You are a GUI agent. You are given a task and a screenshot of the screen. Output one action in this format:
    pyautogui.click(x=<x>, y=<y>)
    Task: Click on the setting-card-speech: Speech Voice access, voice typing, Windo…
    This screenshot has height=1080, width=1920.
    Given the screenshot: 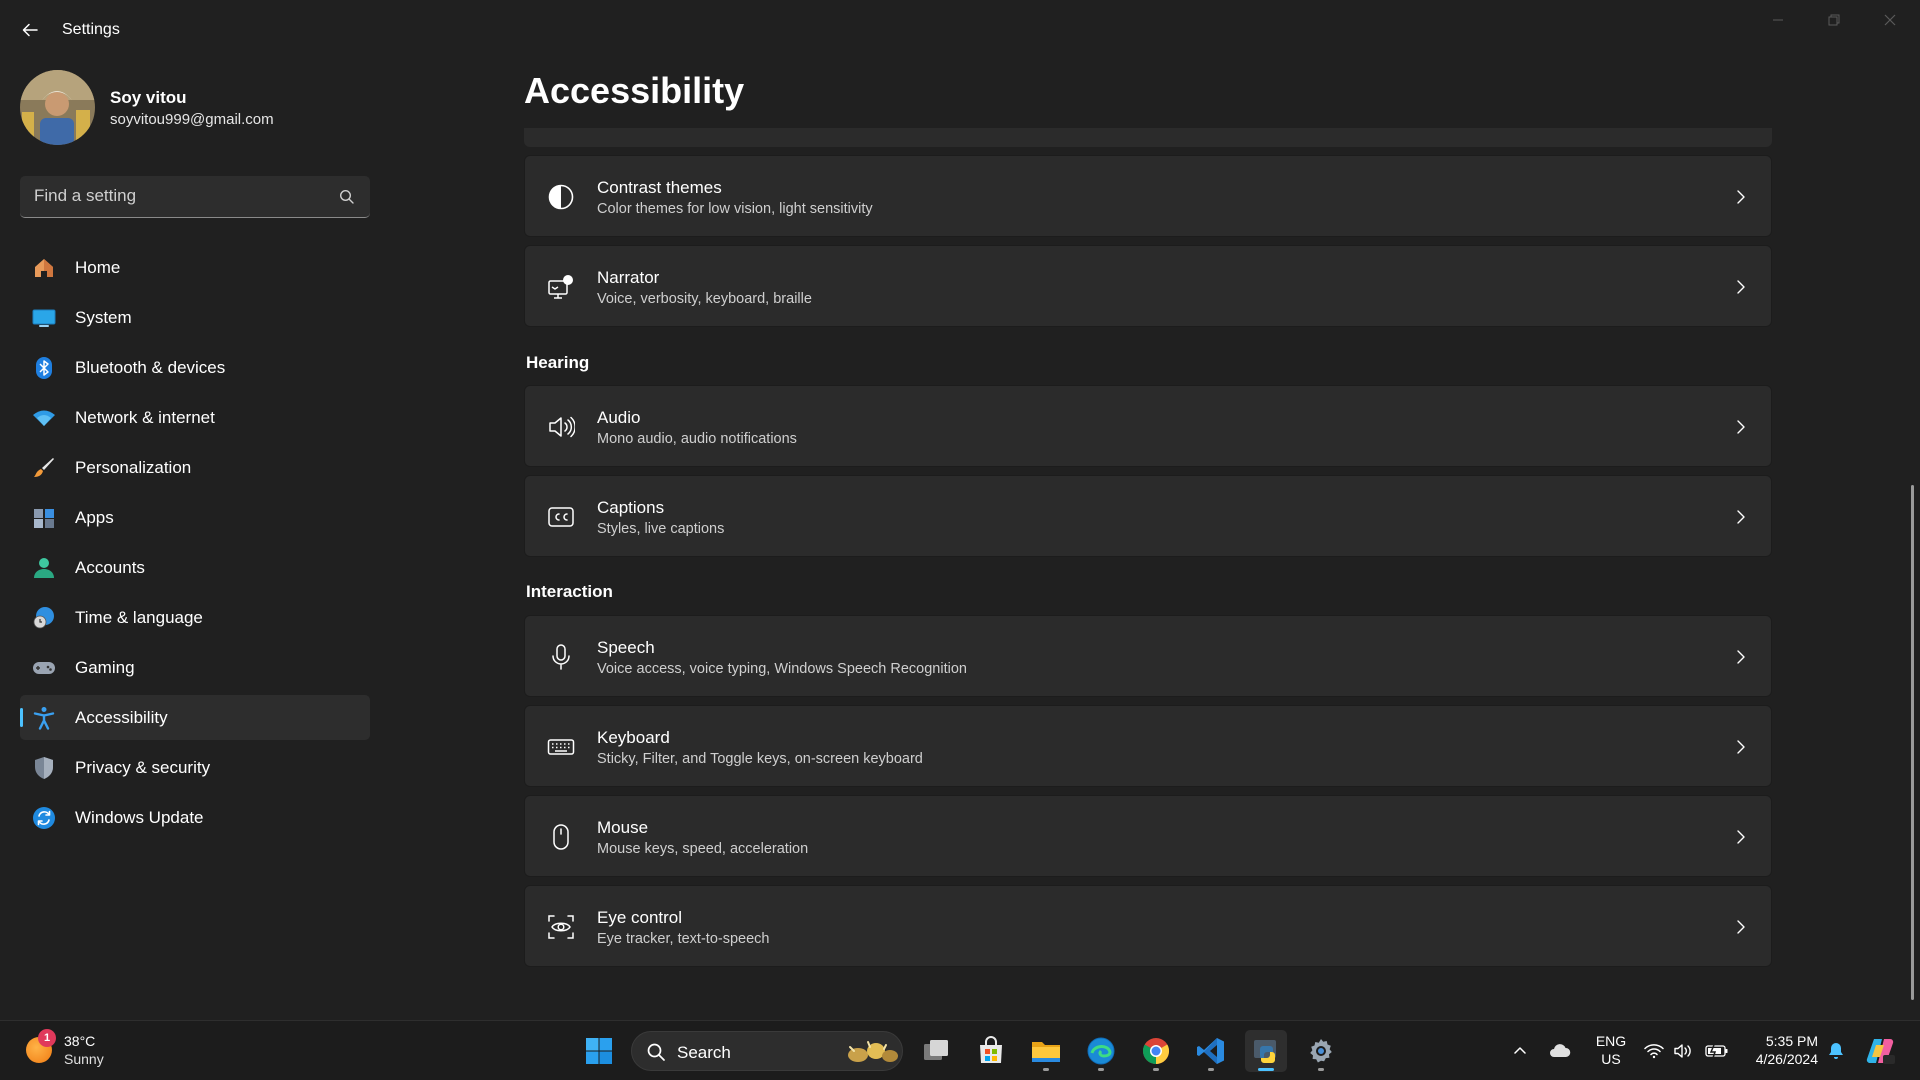 What is the action you would take?
    pyautogui.click(x=1148, y=656)
    